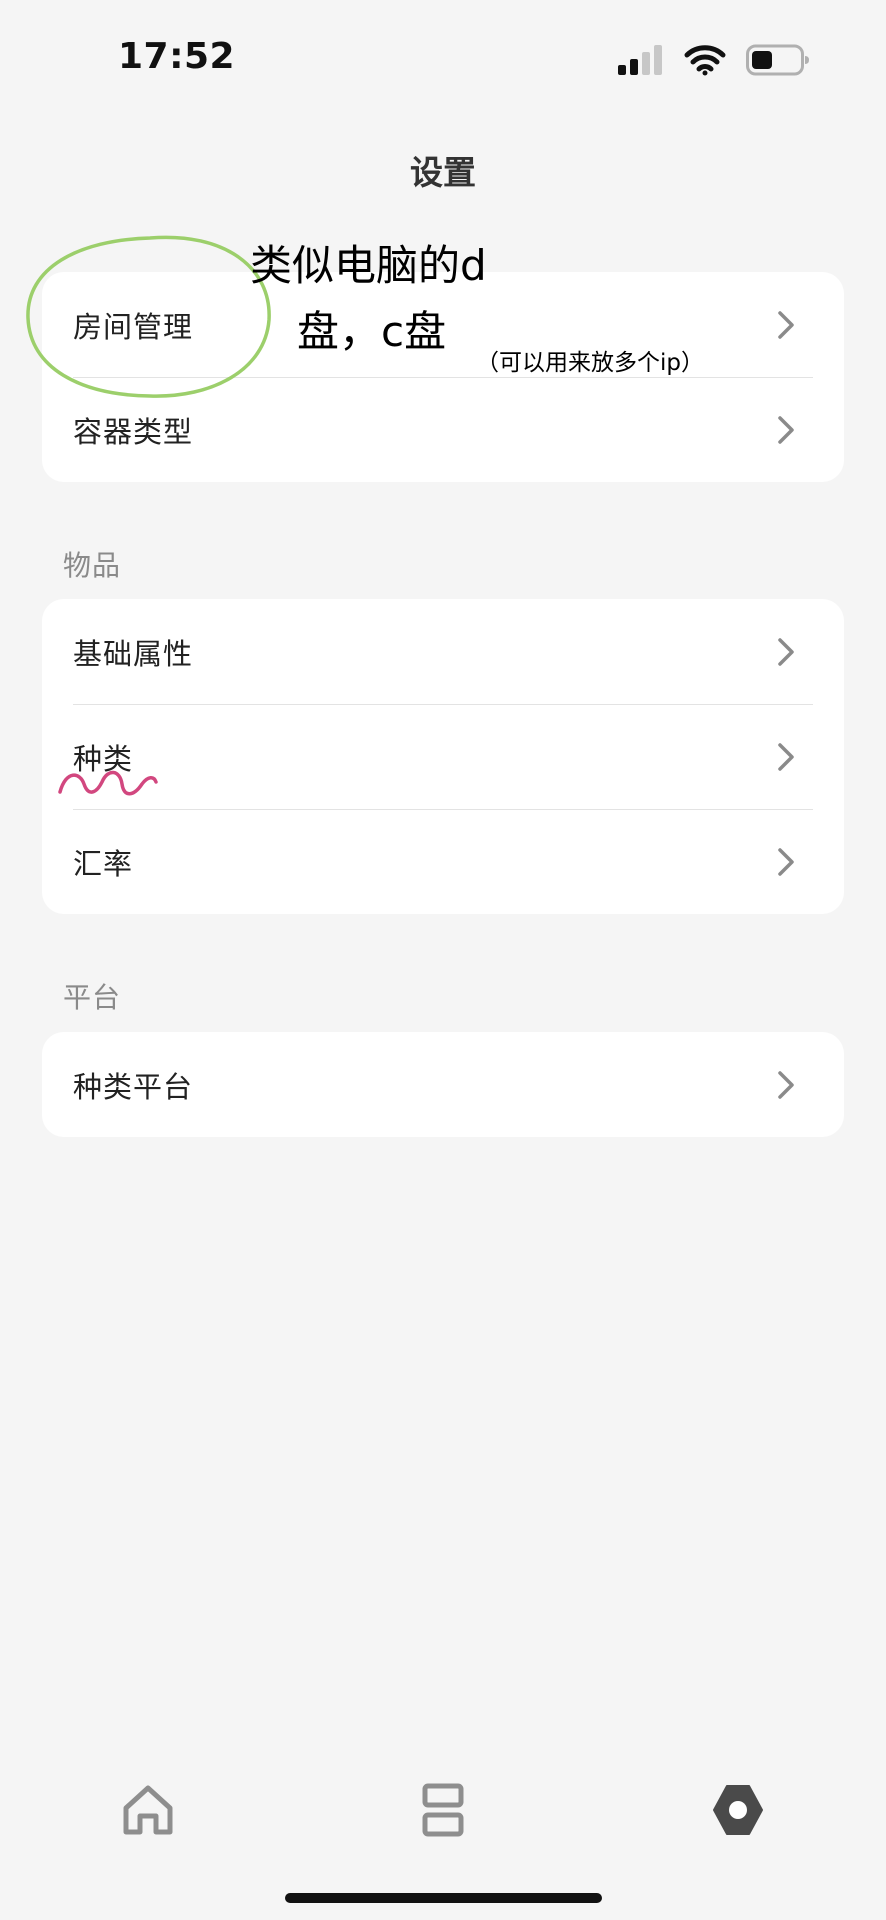 Image resolution: width=886 pixels, height=1920 pixels. What do you see at coordinates (368, 265) in the screenshot?
I see `annotation-text-line1: 类似电脑的d` at bounding box center [368, 265].